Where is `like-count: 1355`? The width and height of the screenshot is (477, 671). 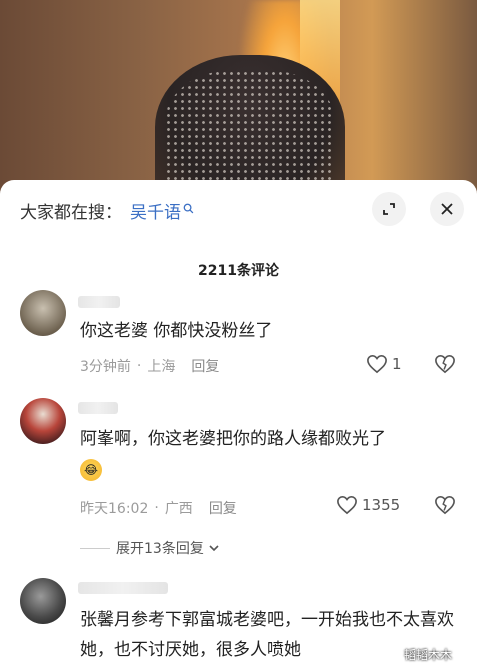
like-count: 1355 is located at coordinates (381, 505).